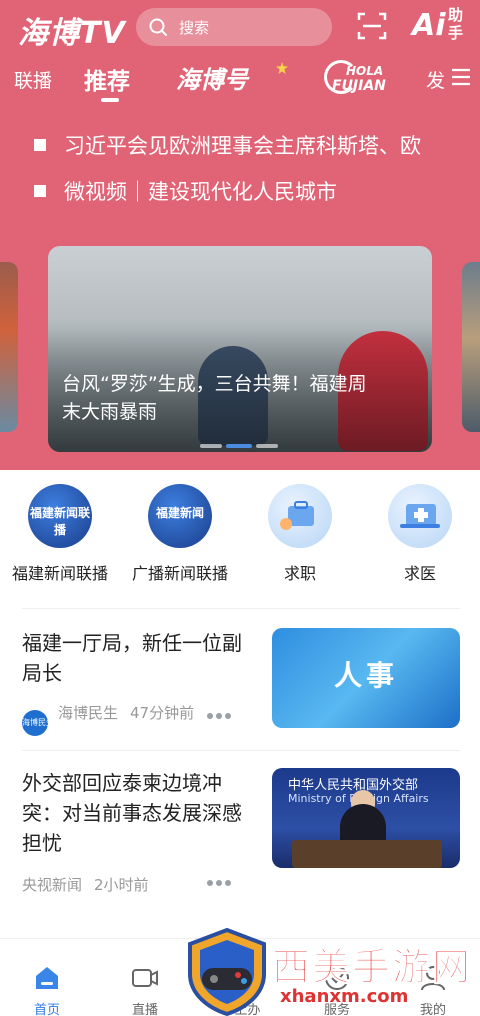 This screenshot has width=480, height=1016. I want to click on quick-entry-radio-news: 福建新闻 广播新闻联播, so click(180, 534).